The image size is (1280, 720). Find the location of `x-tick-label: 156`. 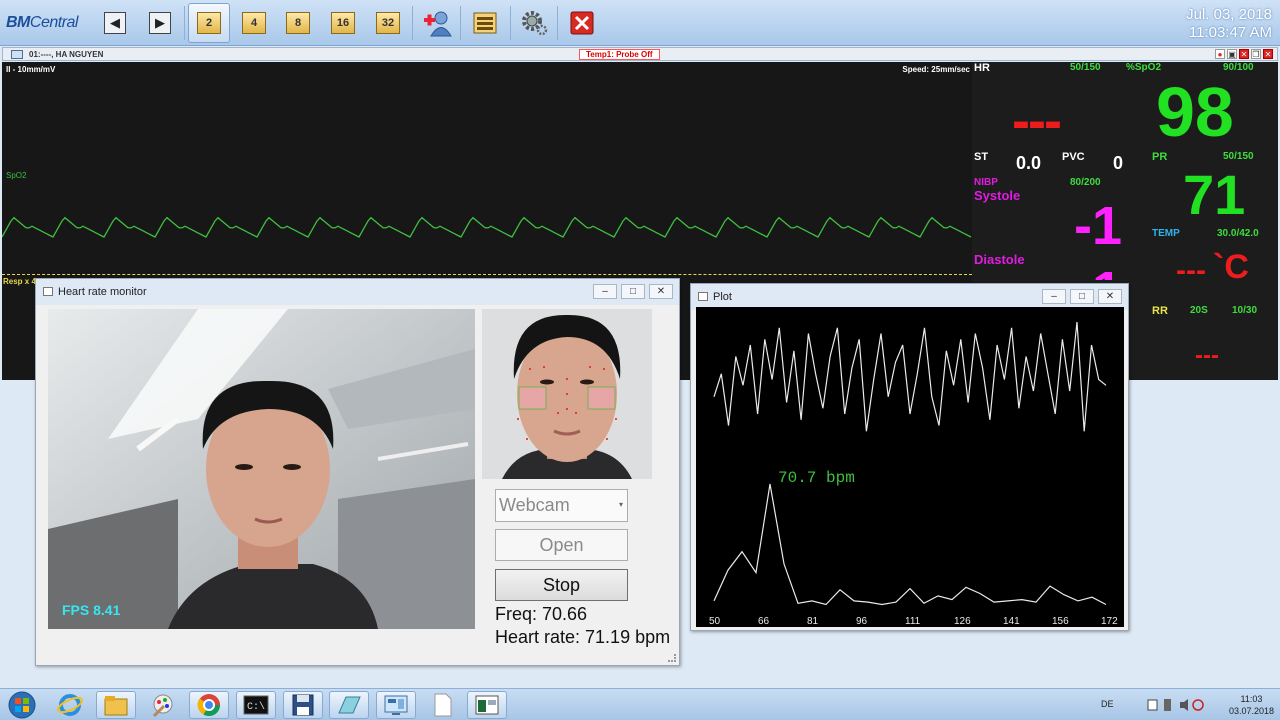

x-tick-label: 156 is located at coordinates (1060, 621).